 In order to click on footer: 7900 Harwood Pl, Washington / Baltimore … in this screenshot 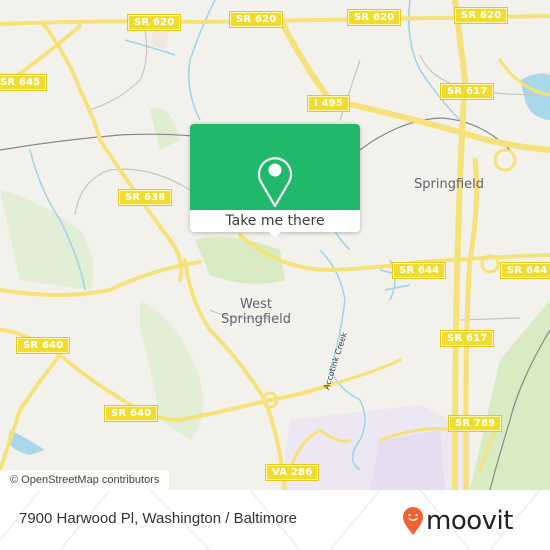, I will do `click(275, 520)`.